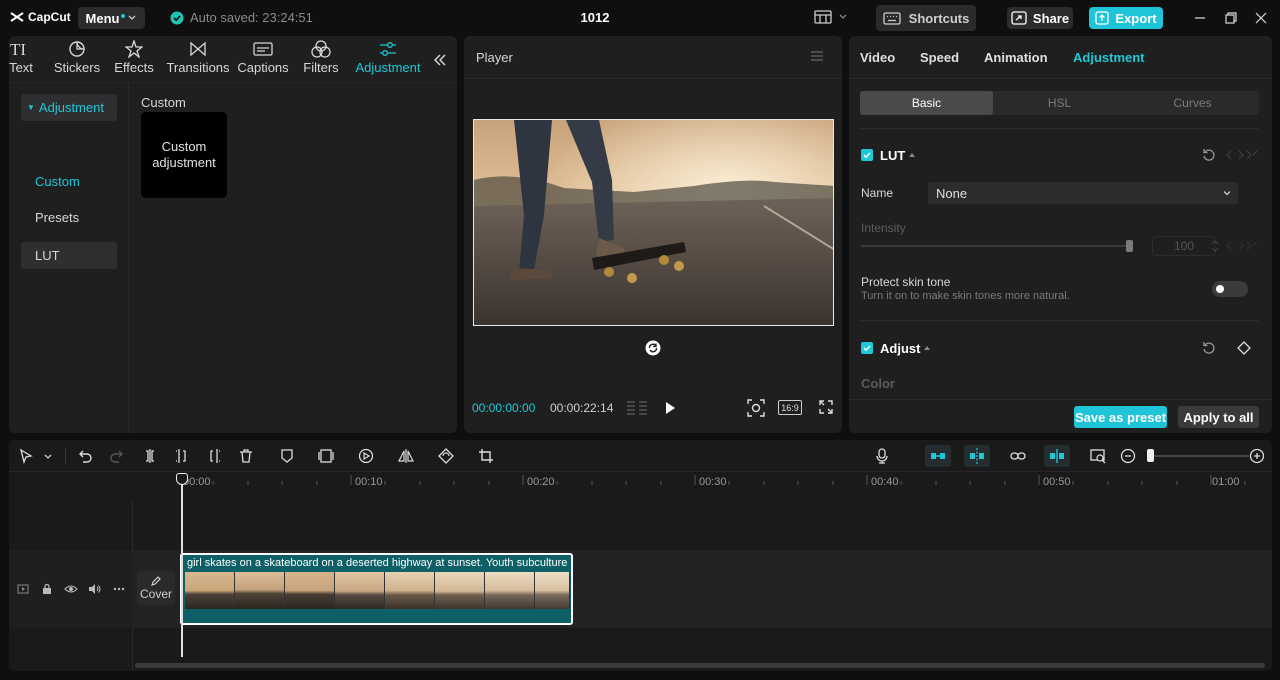  I want to click on tab-adjustment-label: Adjustment, so click(388, 67).